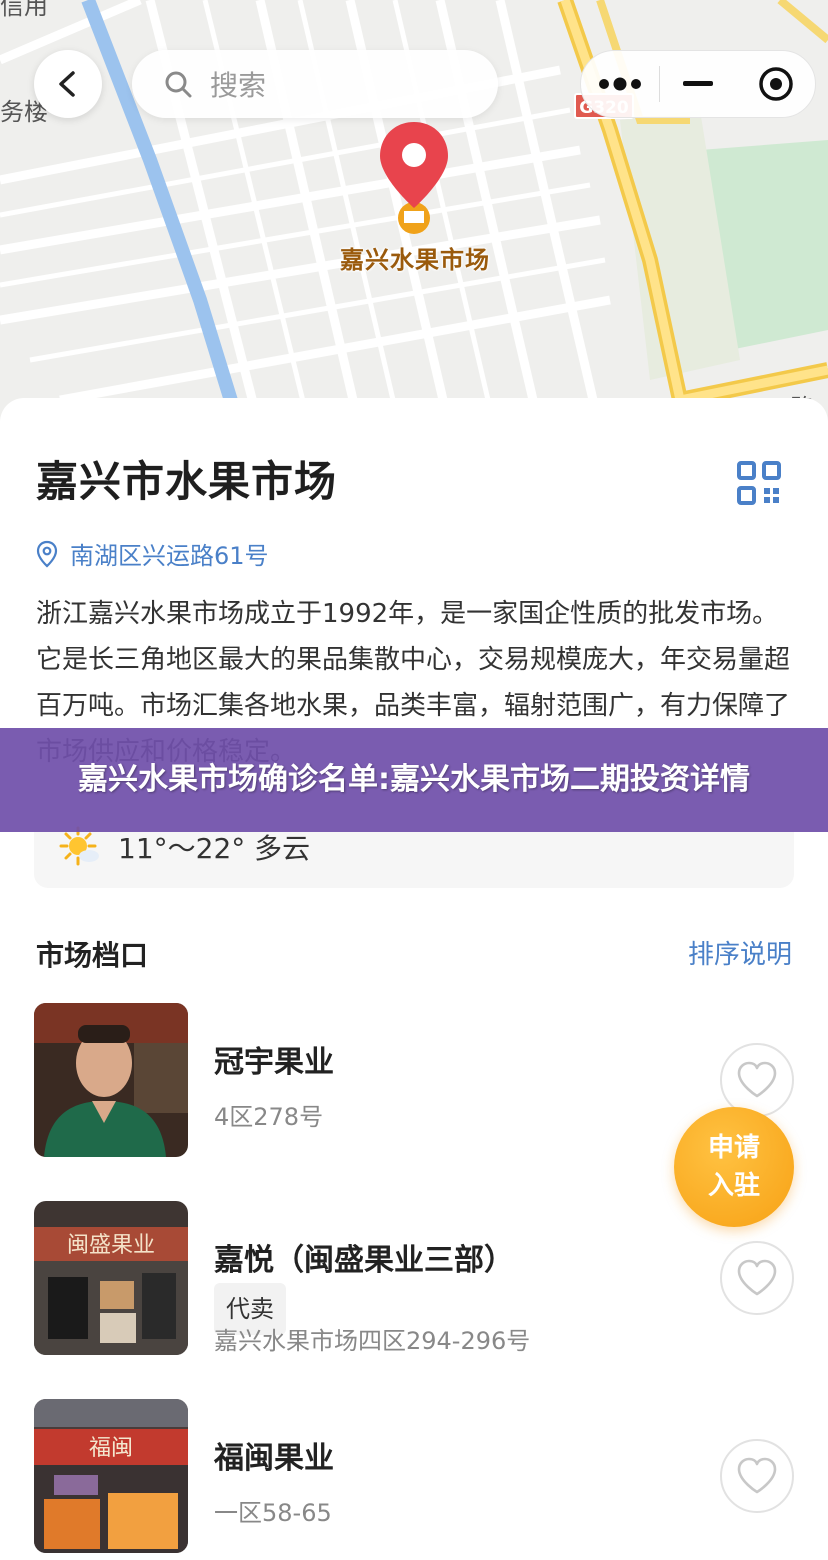 This screenshot has width=828, height=1560. I want to click on overlay-banner: 嘉兴水果市场确诊名单:嘉兴水果市场二期投资详情, so click(414, 780).